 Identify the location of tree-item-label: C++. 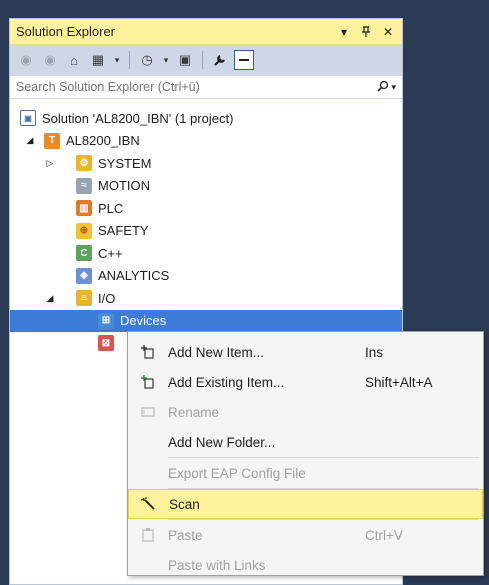
(110, 253).